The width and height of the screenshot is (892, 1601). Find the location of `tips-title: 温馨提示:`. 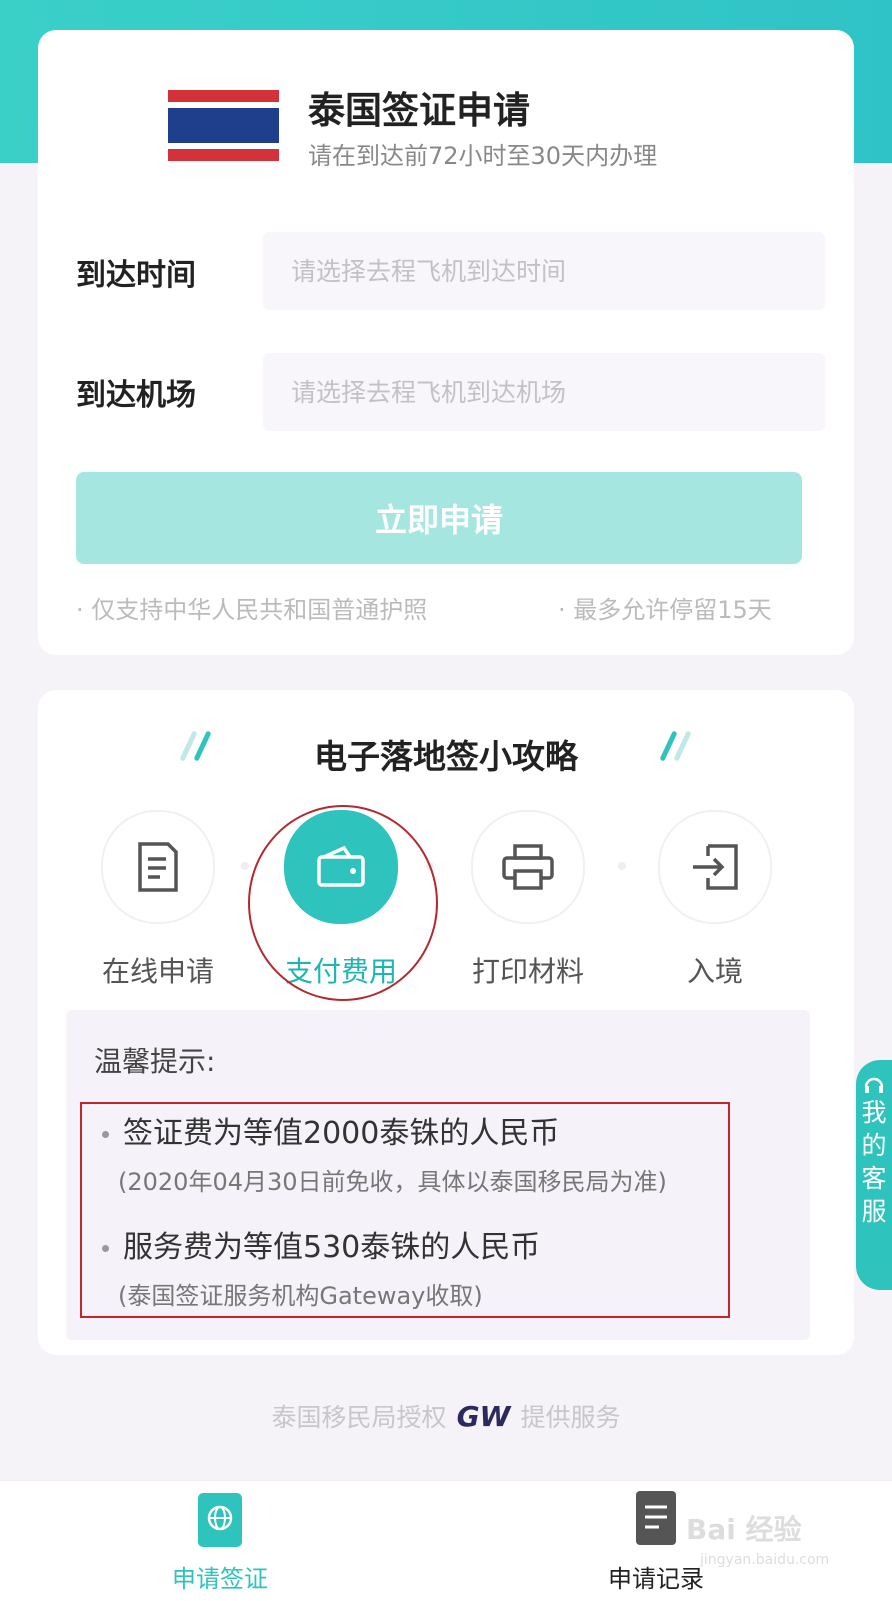

tips-title: 温馨提示: is located at coordinates (155, 1061).